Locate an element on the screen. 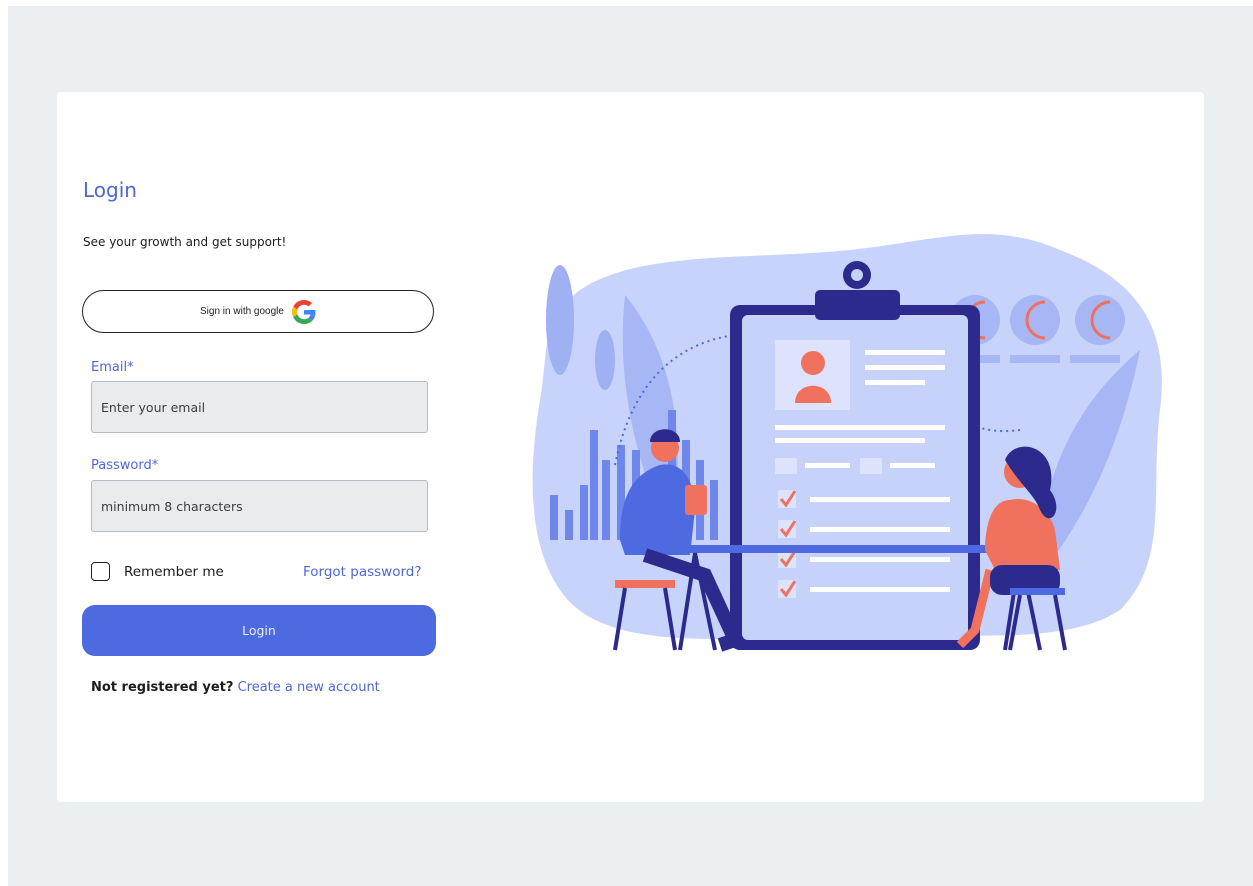 The image size is (1253, 886). signup-prompt: Not registered yet? Create a new account is located at coordinates (235, 687).